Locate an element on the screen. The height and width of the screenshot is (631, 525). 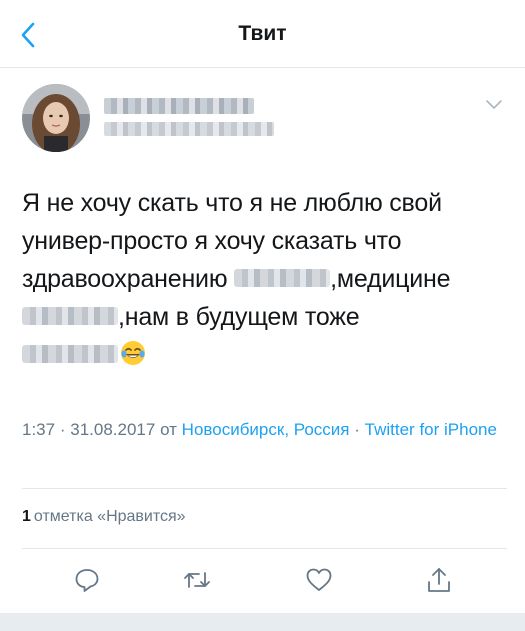
tweet-text-line: универ-просто я хочу сказать что is located at coordinates (212, 241).